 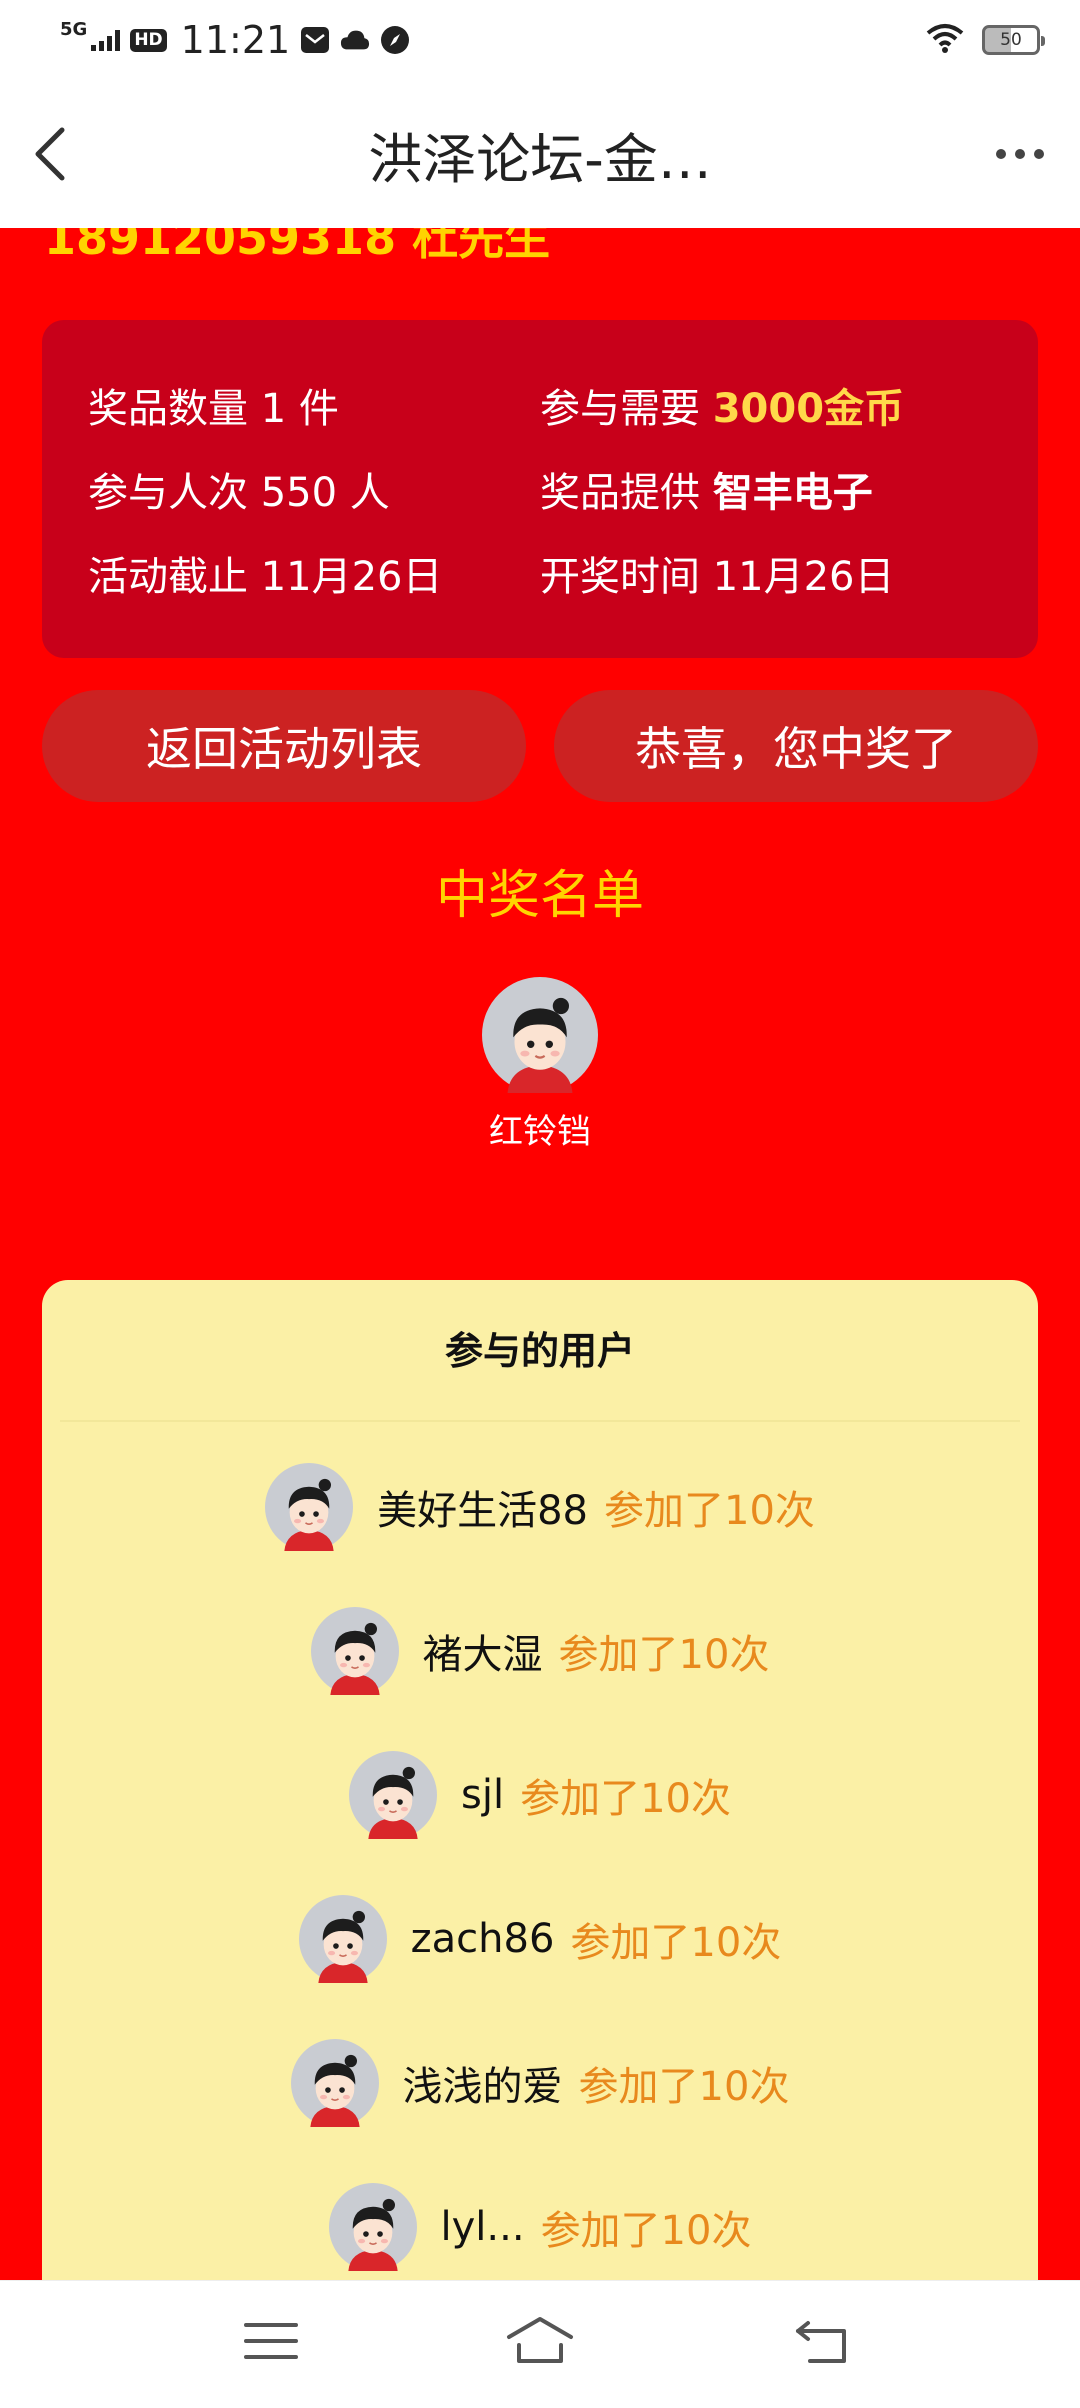 I want to click on status-bar: 5G HD 11:21 50, so click(x=540, y=40).